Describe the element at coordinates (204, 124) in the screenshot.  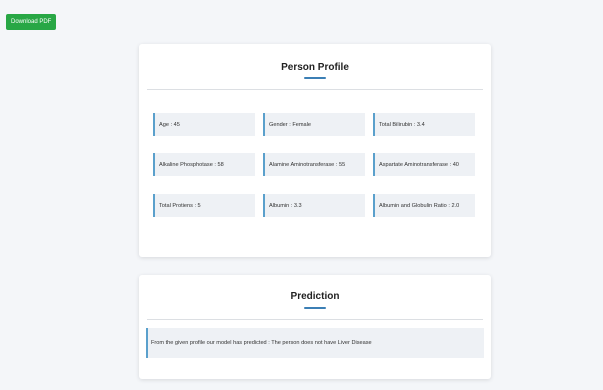
I see `field-age: Age : 45` at that location.